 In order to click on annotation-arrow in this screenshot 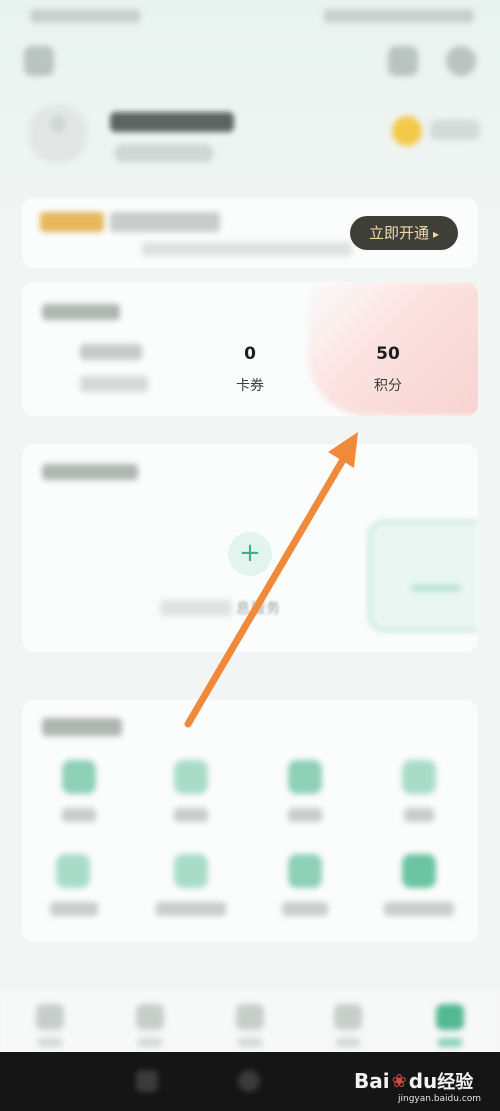, I will do `click(271, 580)`.